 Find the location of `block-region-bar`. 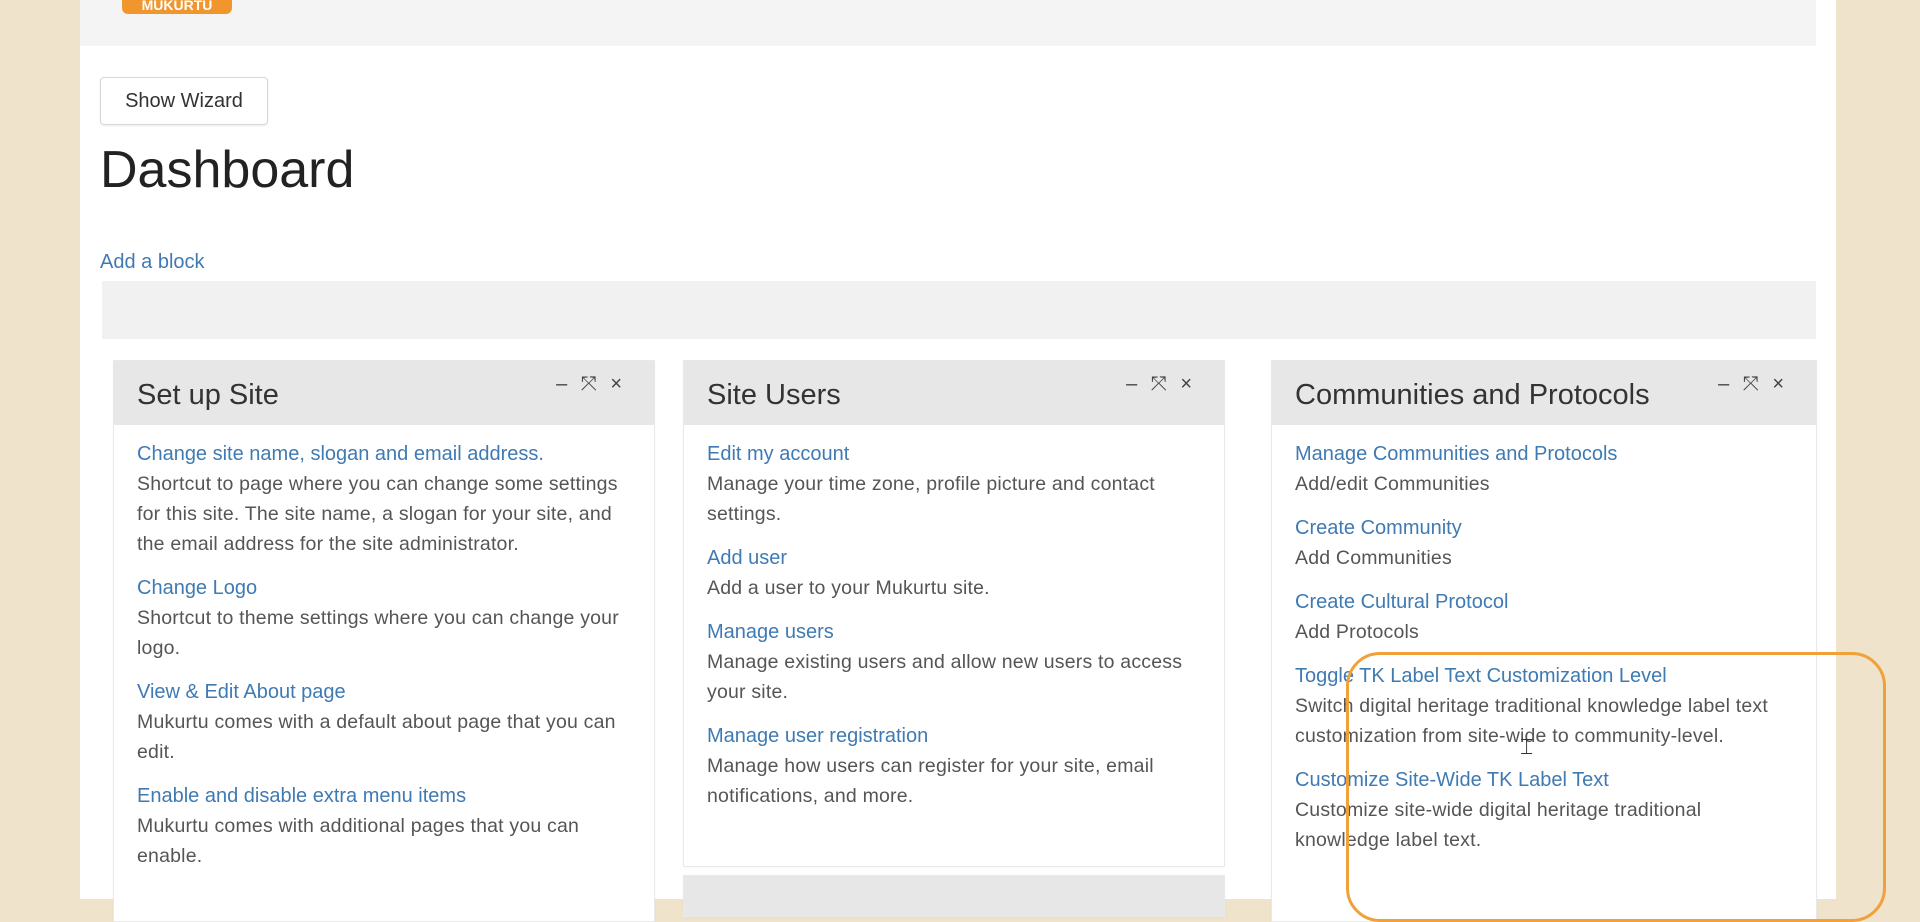

block-region-bar is located at coordinates (959, 310).